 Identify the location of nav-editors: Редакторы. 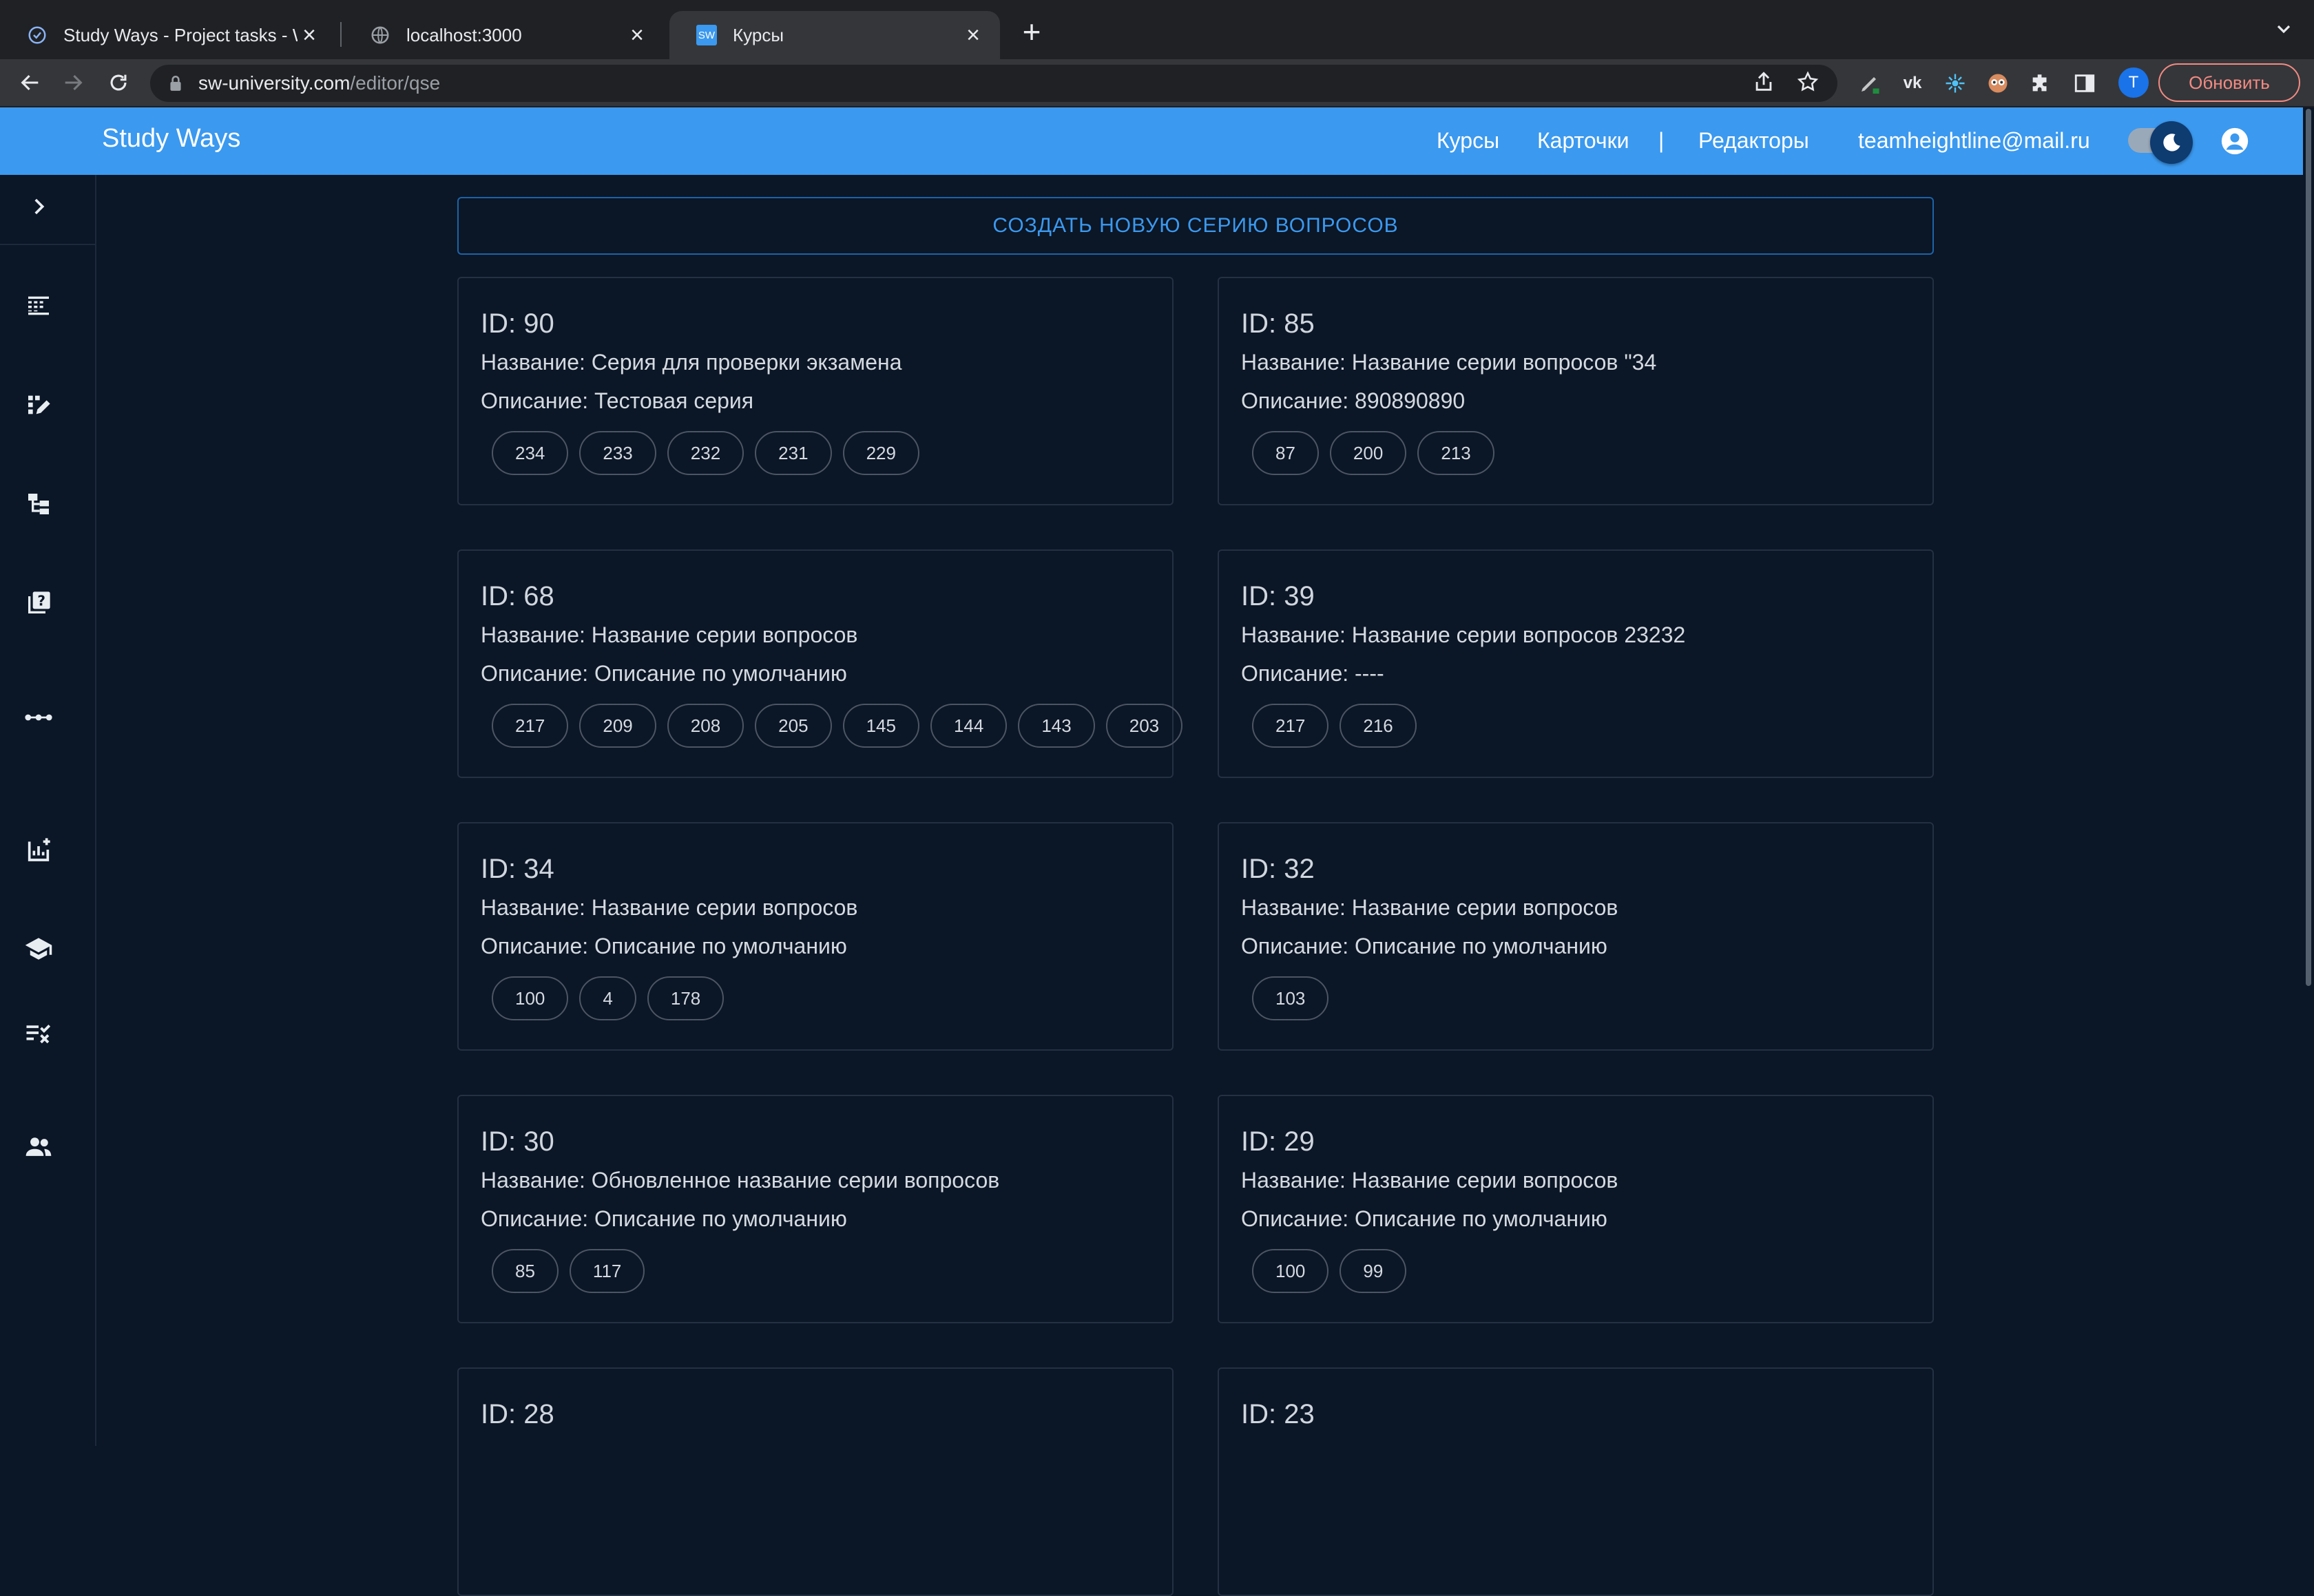
(1753, 141).